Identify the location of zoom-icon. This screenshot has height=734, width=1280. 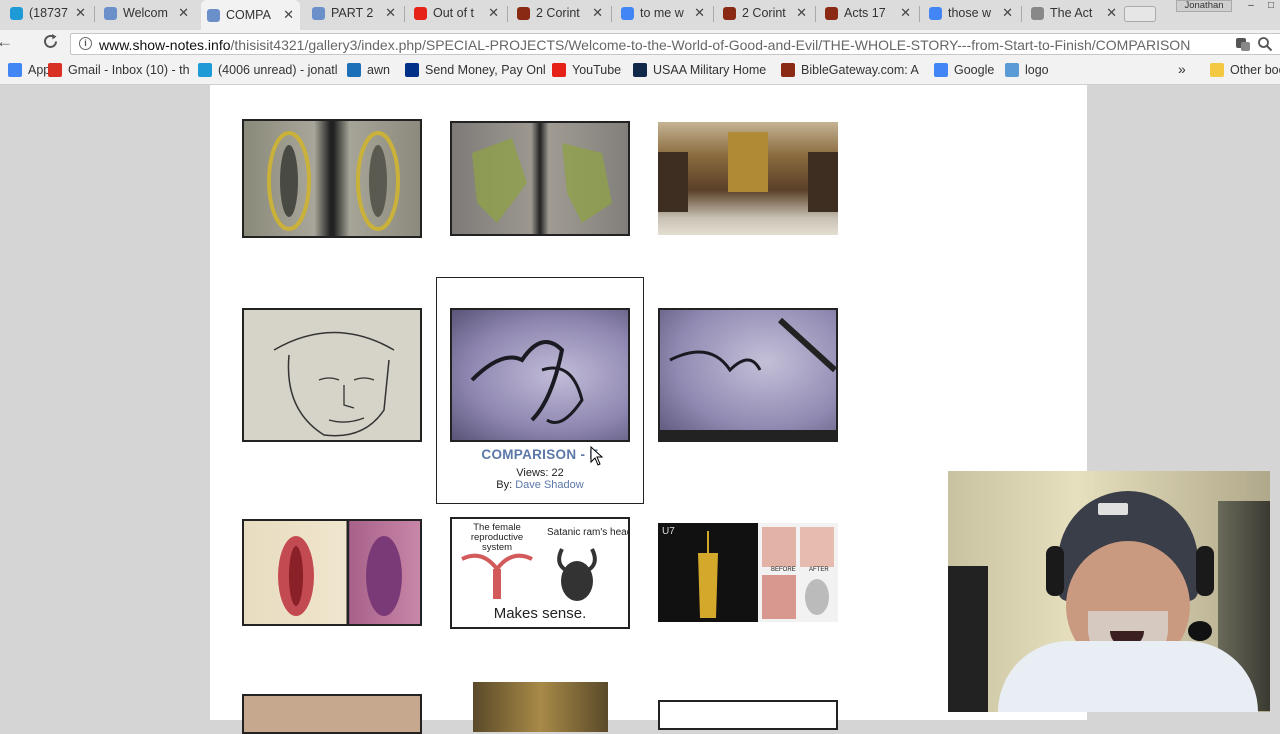
(1265, 45).